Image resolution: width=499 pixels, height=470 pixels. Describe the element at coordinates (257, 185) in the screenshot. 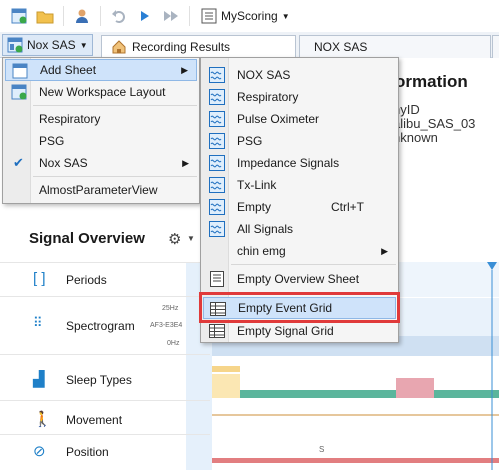

I see `menu-item-label: Tx-Link` at that location.